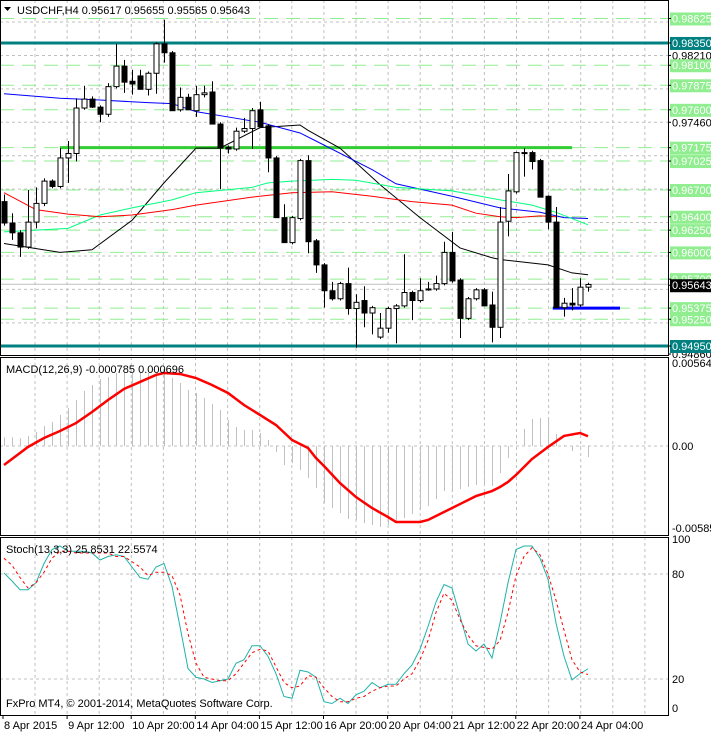 Image resolution: width=711 pixels, height=732 pixels. What do you see at coordinates (678, 680) in the screenshot?
I see `stoch-axis-label: 20` at bounding box center [678, 680].